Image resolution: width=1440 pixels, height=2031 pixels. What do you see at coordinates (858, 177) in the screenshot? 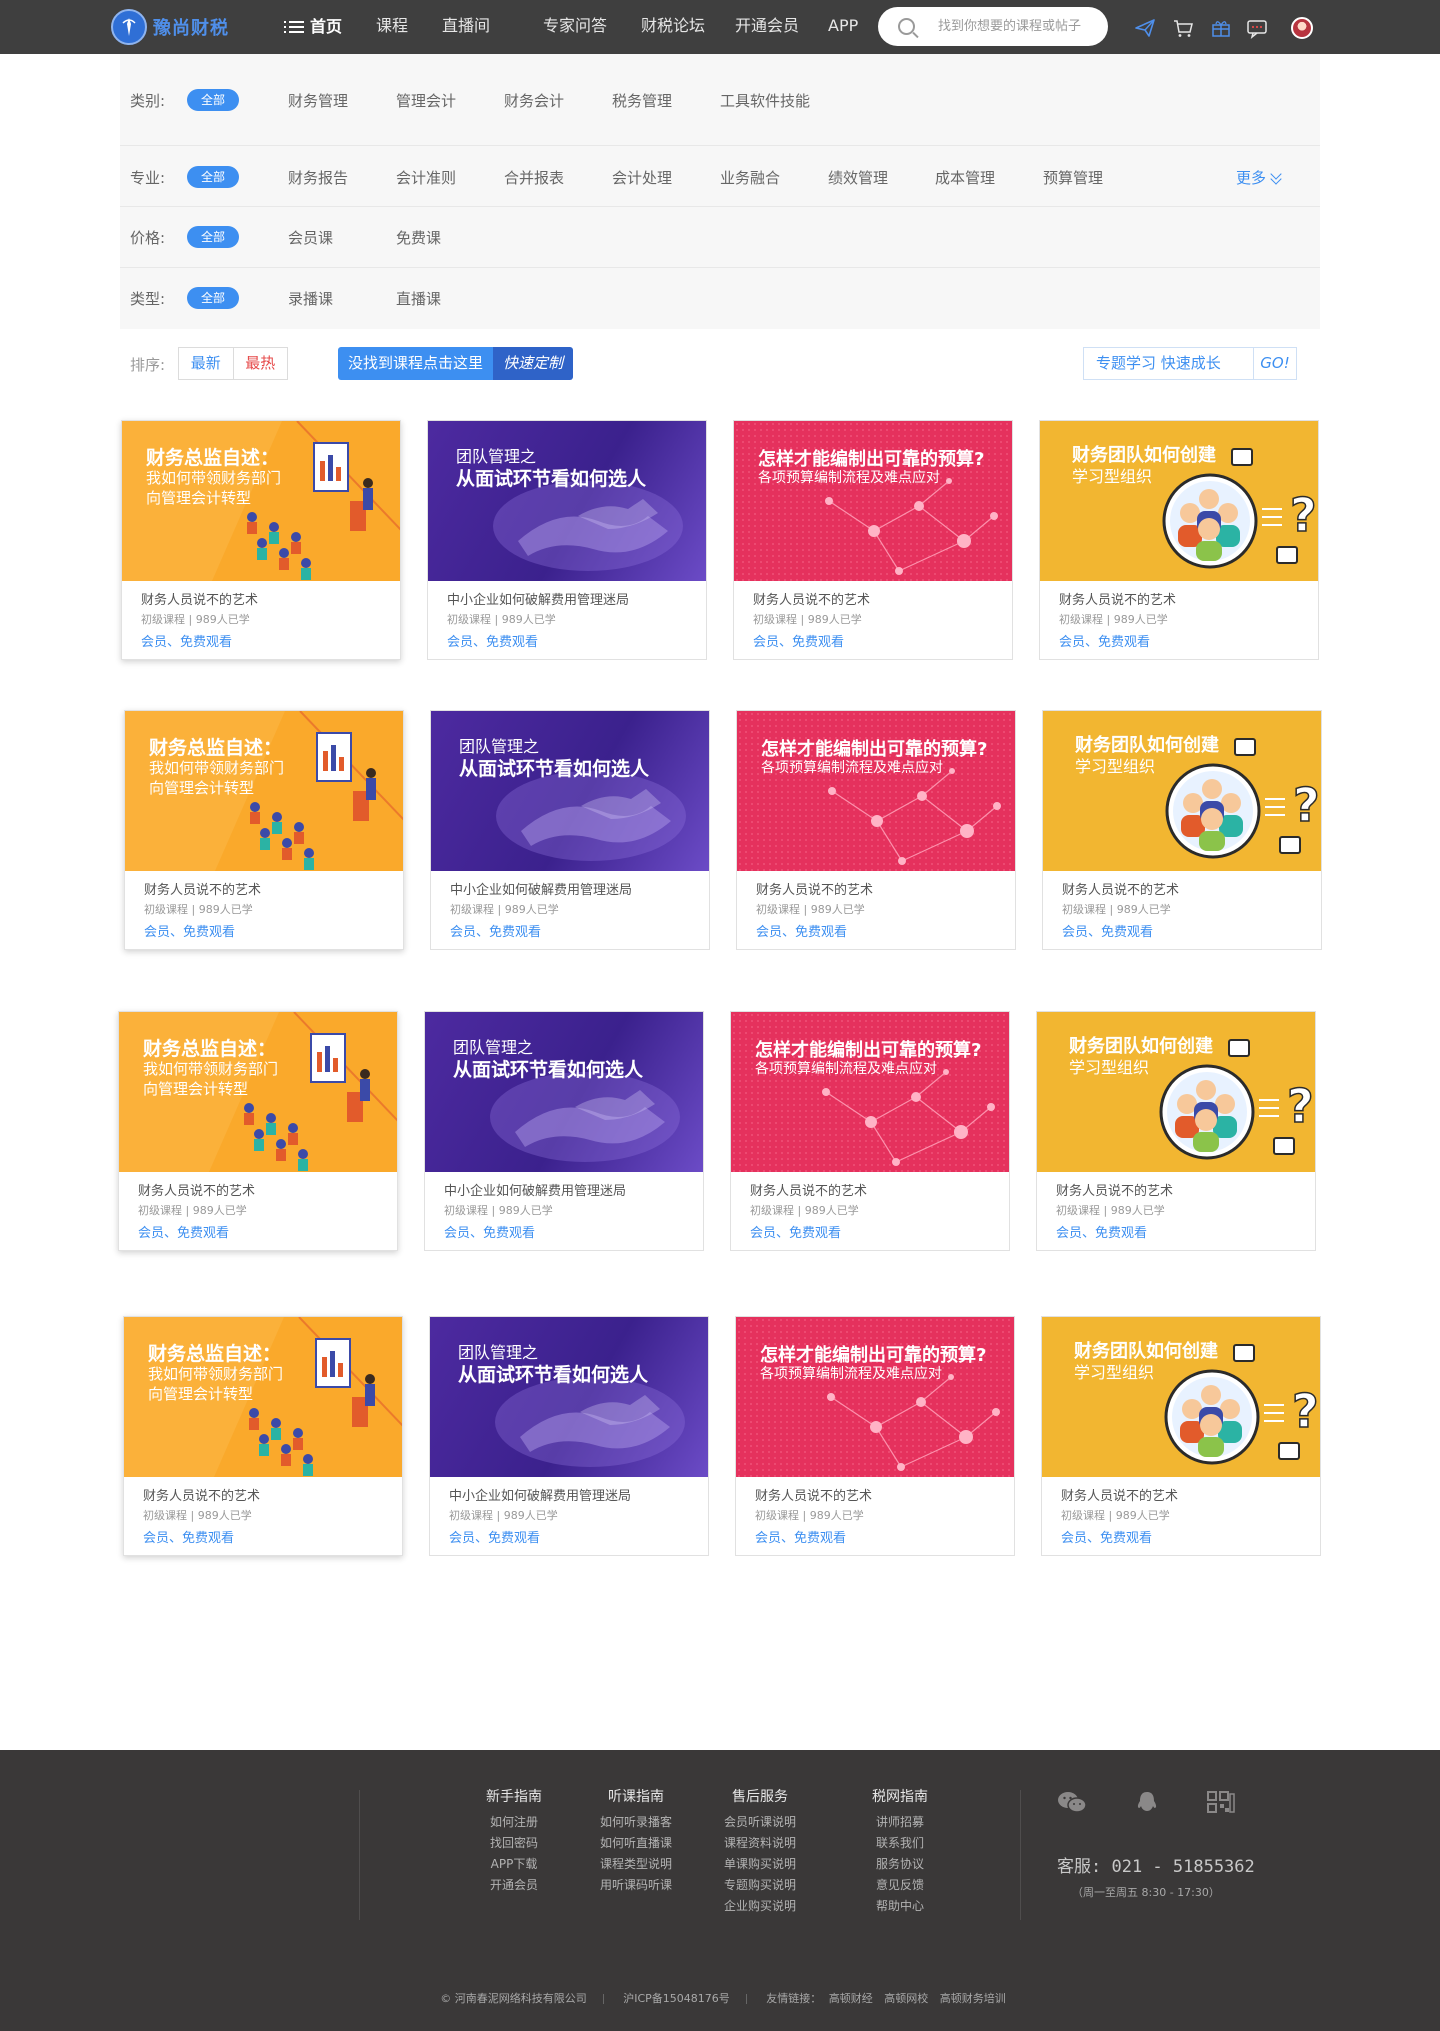
I see `filter-option: 绩效管理` at bounding box center [858, 177].